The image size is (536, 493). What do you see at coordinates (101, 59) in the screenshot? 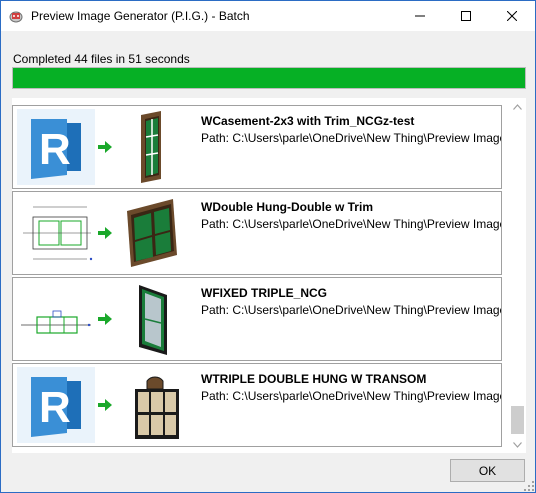
I see `status-text: Completed 44 files in 51 seconds` at bounding box center [101, 59].